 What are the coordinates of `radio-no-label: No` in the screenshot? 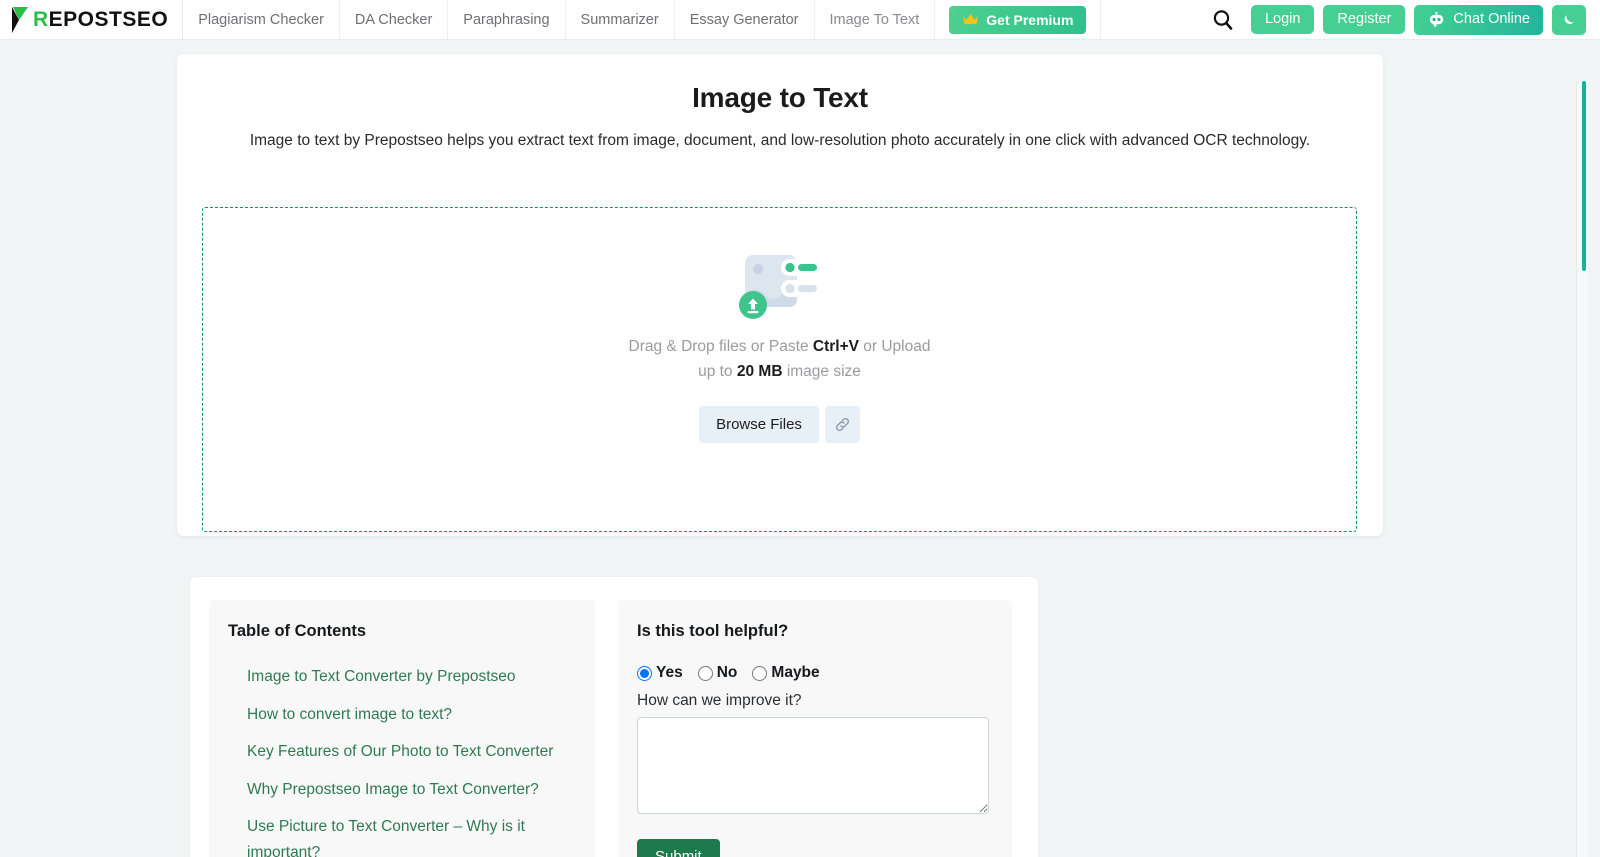 It's located at (727, 673).